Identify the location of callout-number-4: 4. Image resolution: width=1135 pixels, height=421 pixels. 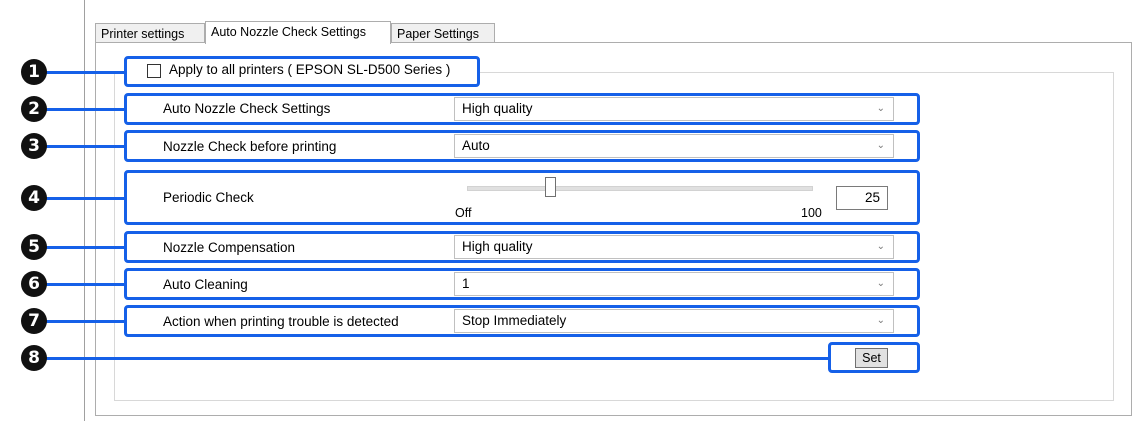
(34, 198).